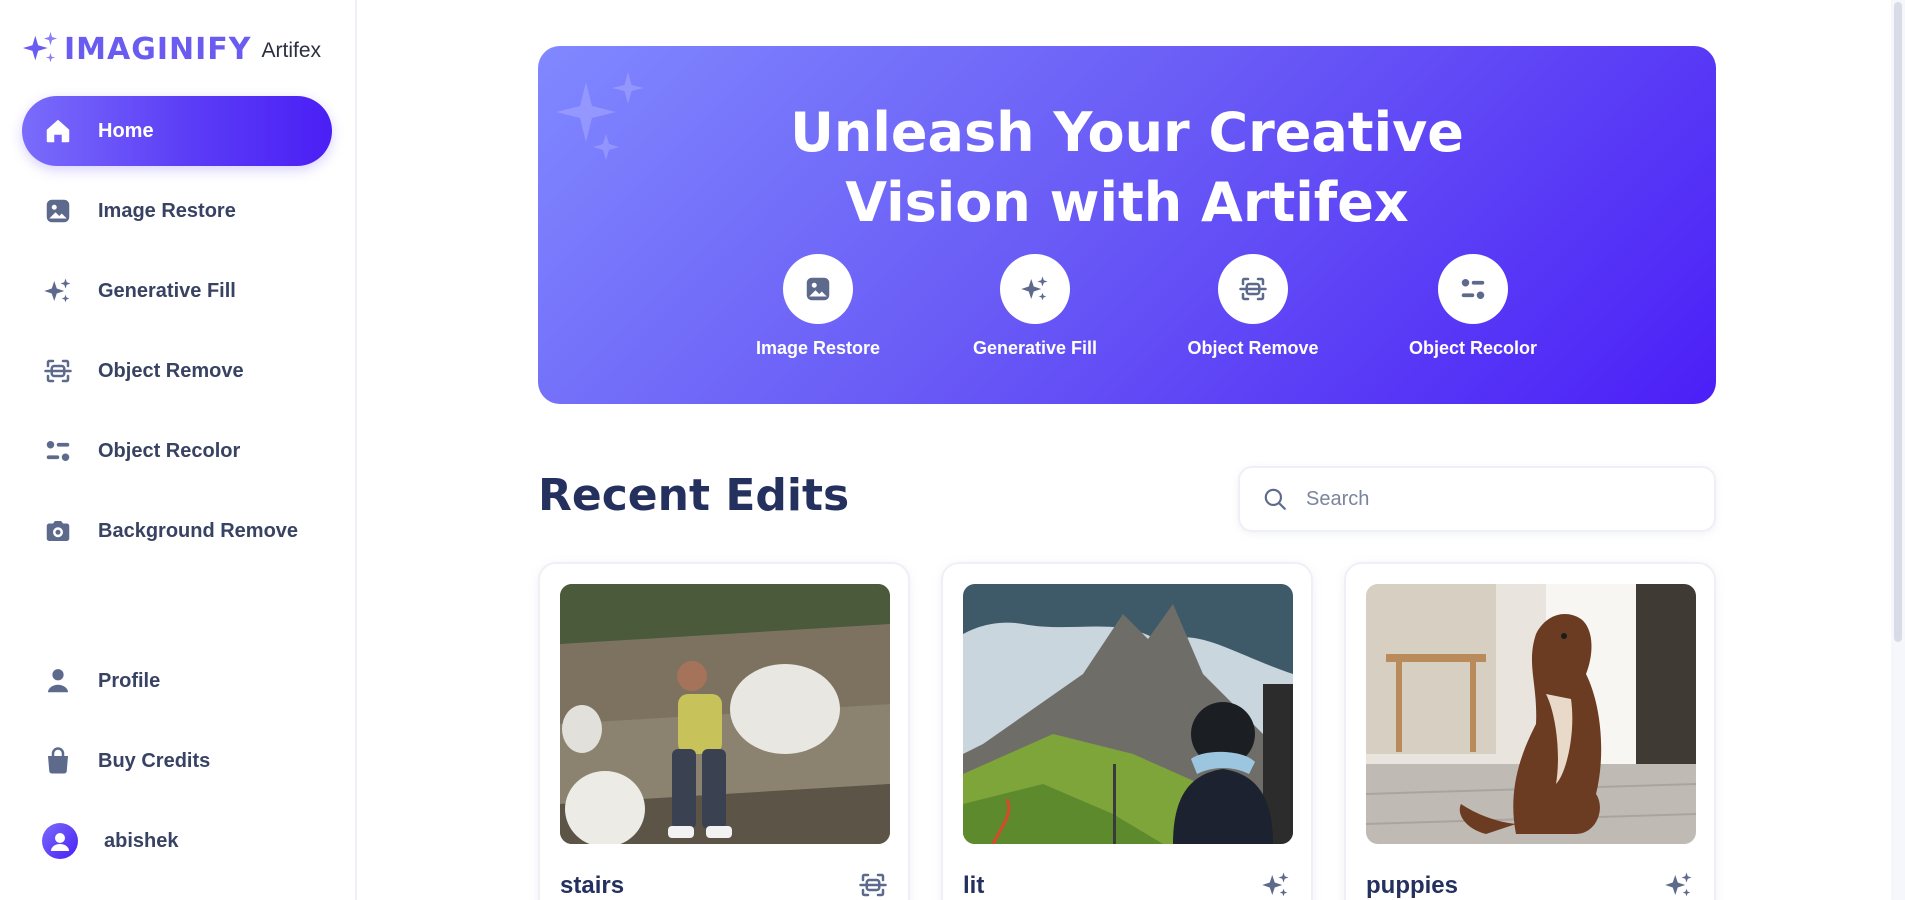 Image resolution: width=1905 pixels, height=900 pixels. What do you see at coordinates (1127, 202) in the screenshot?
I see `banner-title-line2: Vision with Artifex` at bounding box center [1127, 202].